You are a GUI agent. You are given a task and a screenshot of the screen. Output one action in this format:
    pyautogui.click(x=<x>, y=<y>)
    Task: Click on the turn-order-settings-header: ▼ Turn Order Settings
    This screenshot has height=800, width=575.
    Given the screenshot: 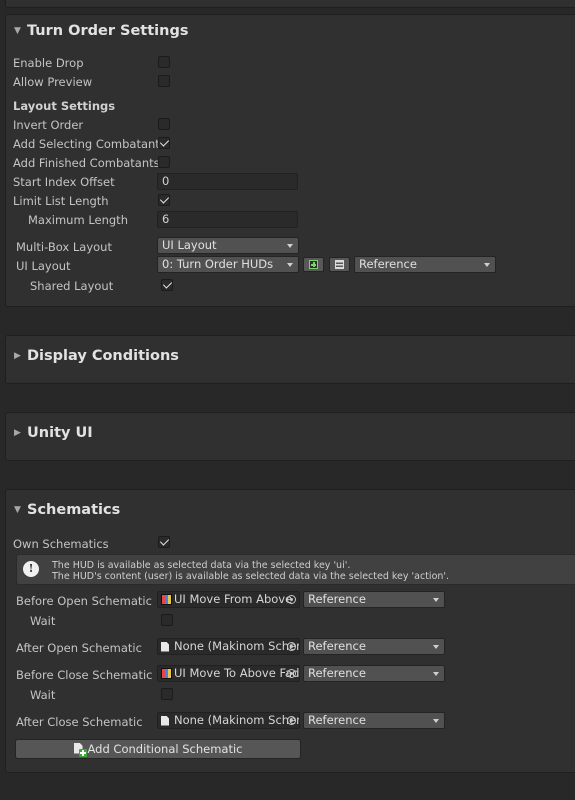 What is the action you would take?
    pyautogui.click(x=101, y=31)
    